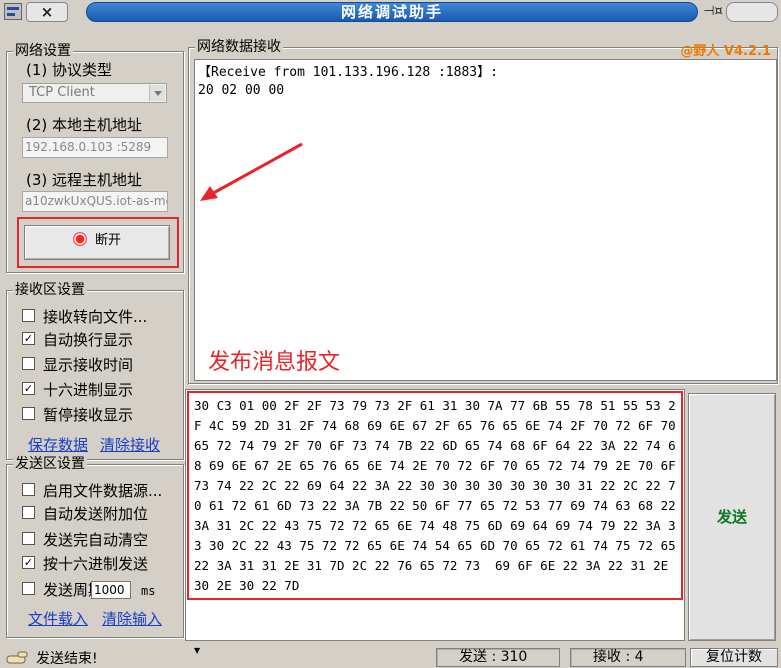  What do you see at coordinates (77, 390) in the screenshot?
I see `option-hex-display: ✓ 十六进制显示` at bounding box center [77, 390].